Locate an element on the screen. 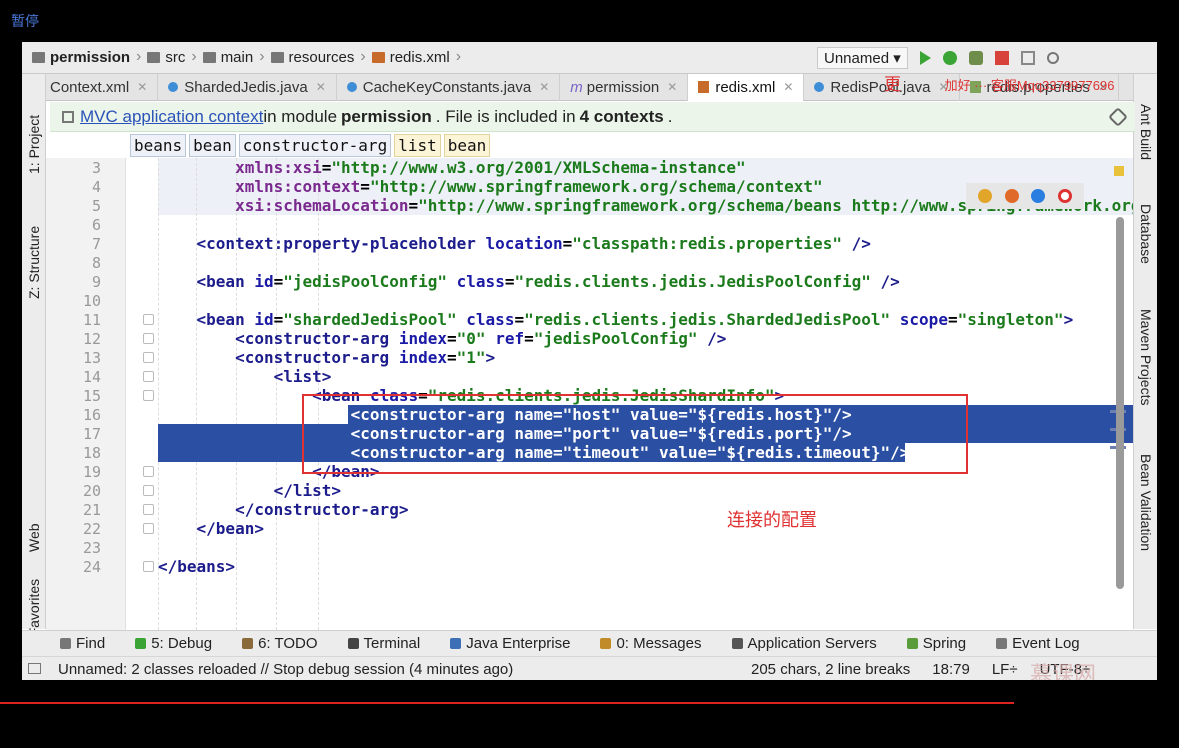 The width and height of the screenshot is (1179, 748). breadcrumb-item: permission › is located at coordinates (86, 57).